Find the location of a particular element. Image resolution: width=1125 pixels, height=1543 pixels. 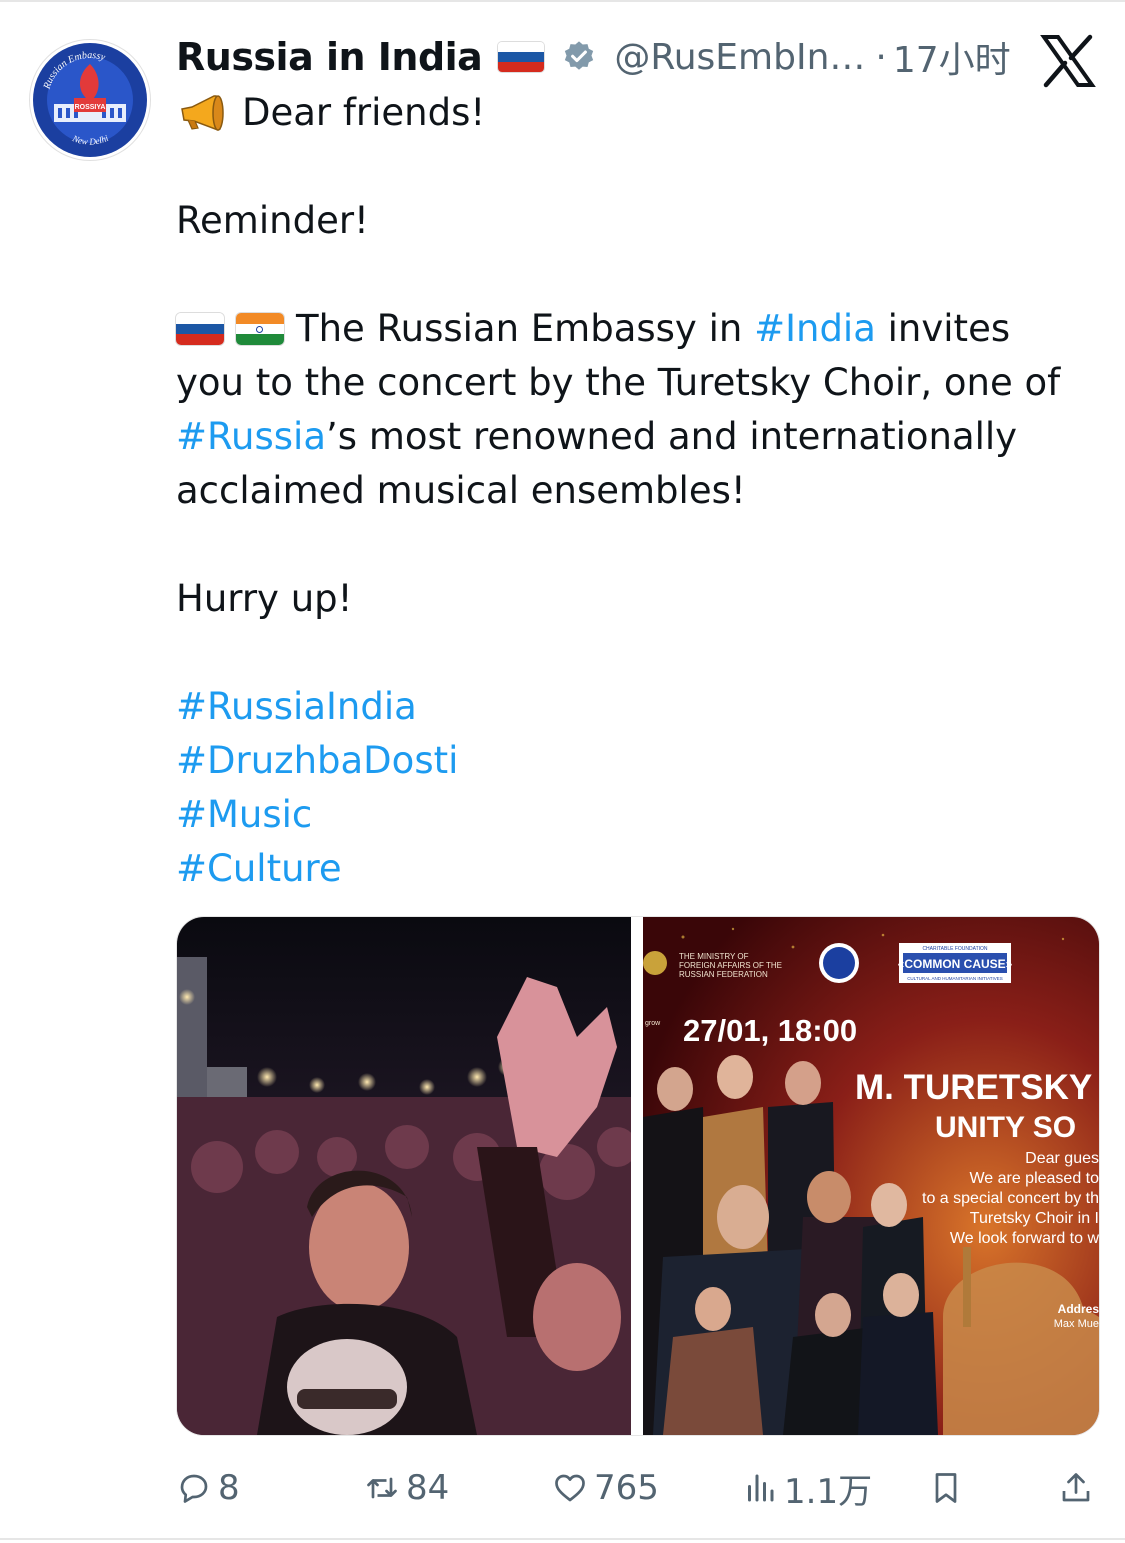

heart-icon is located at coordinates (570, 1488).